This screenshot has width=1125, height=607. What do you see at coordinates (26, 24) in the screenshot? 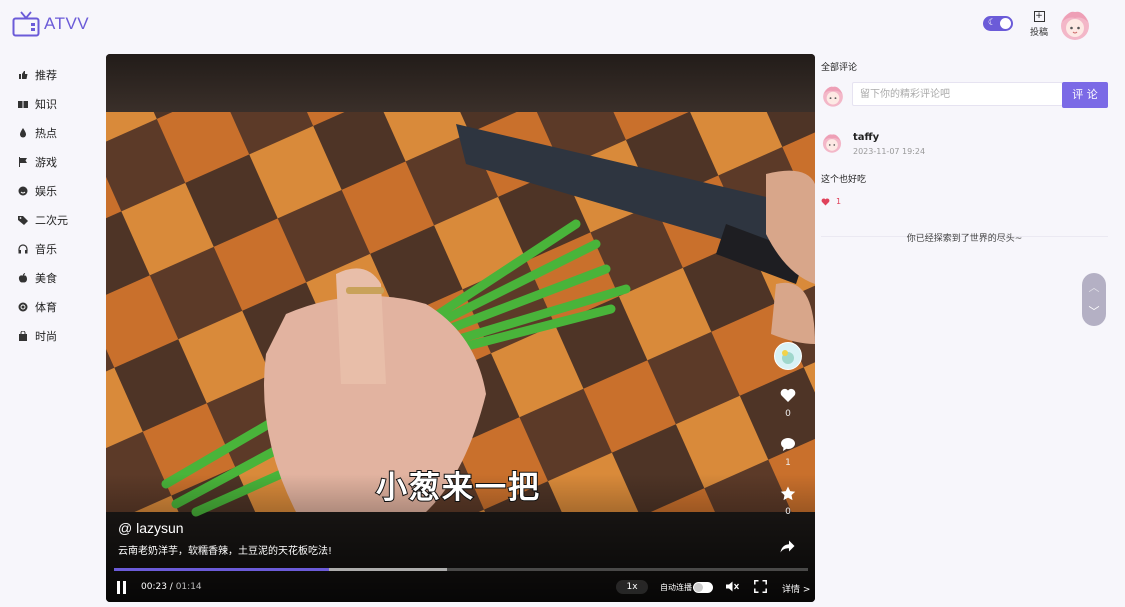
I see `tv-logo-icon` at bounding box center [26, 24].